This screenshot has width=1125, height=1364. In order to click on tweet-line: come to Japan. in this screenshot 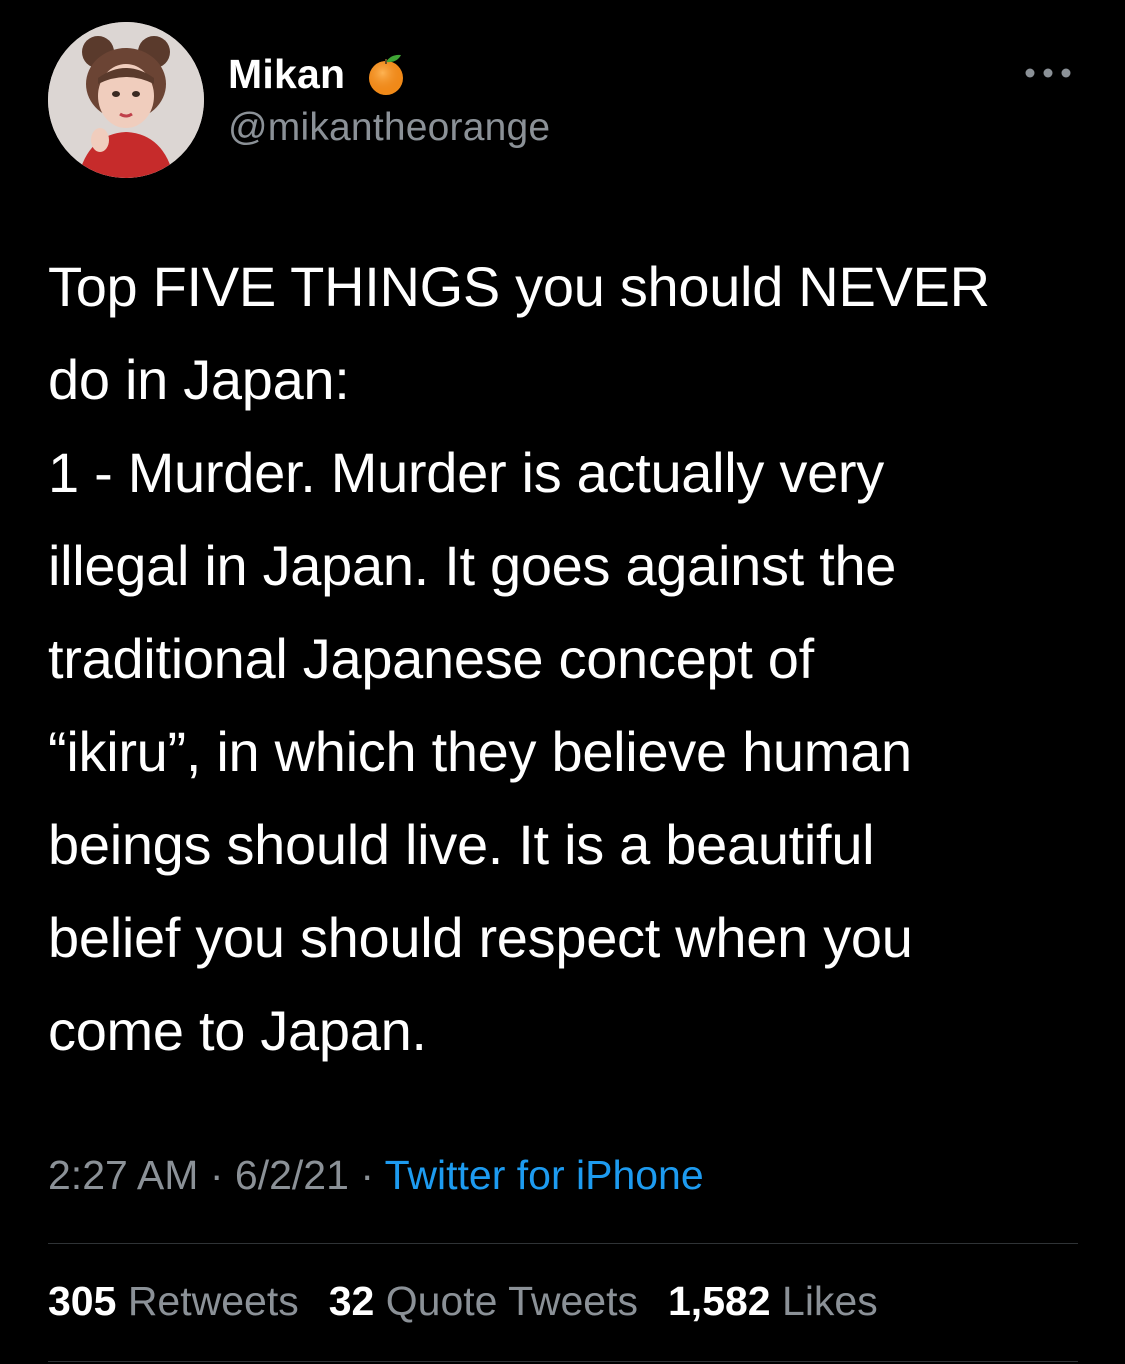, I will do `click(237, 1030)`.